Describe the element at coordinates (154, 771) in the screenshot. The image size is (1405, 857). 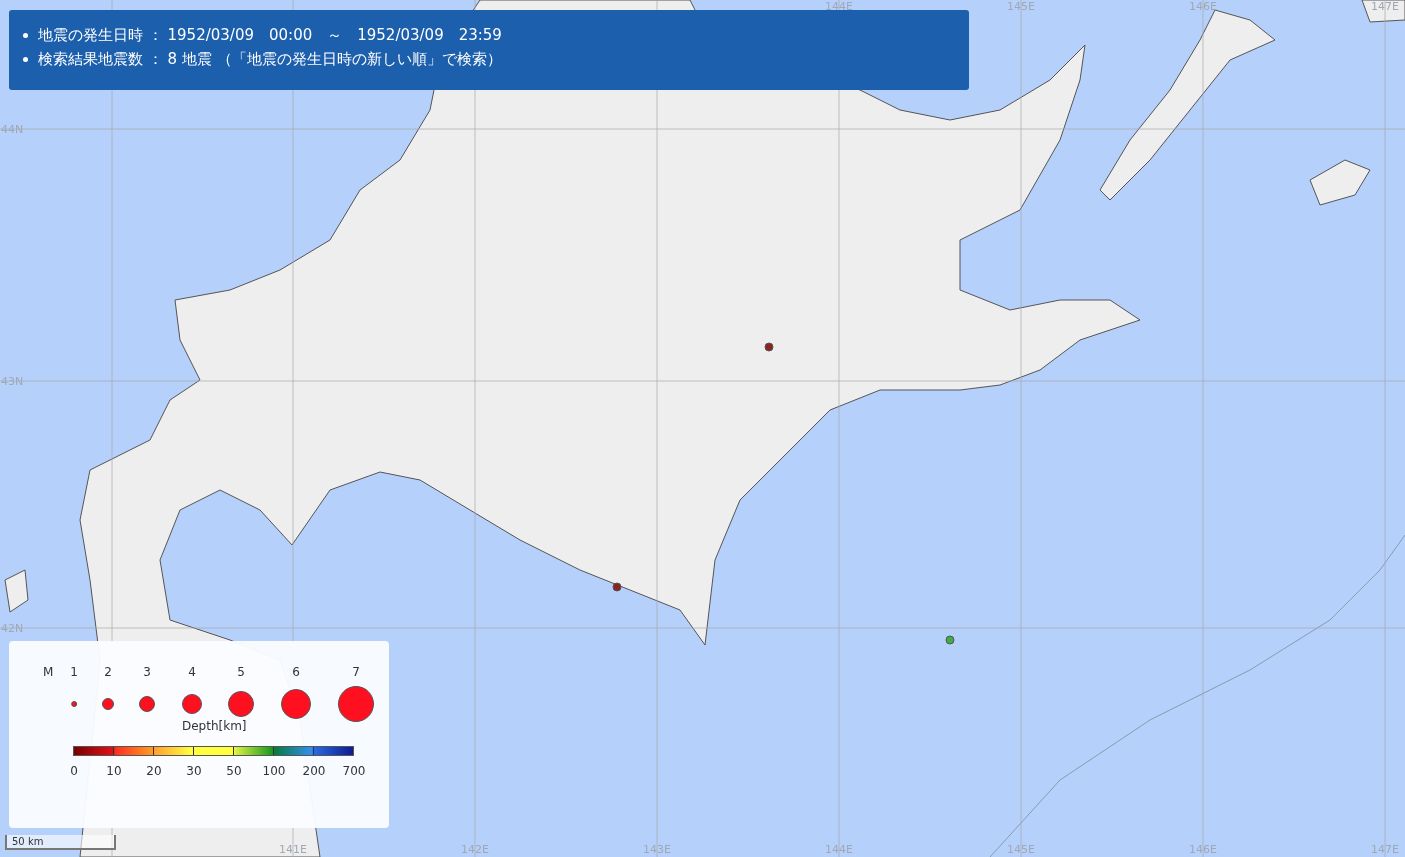
I see `depth-tick-label: 20` at that location.